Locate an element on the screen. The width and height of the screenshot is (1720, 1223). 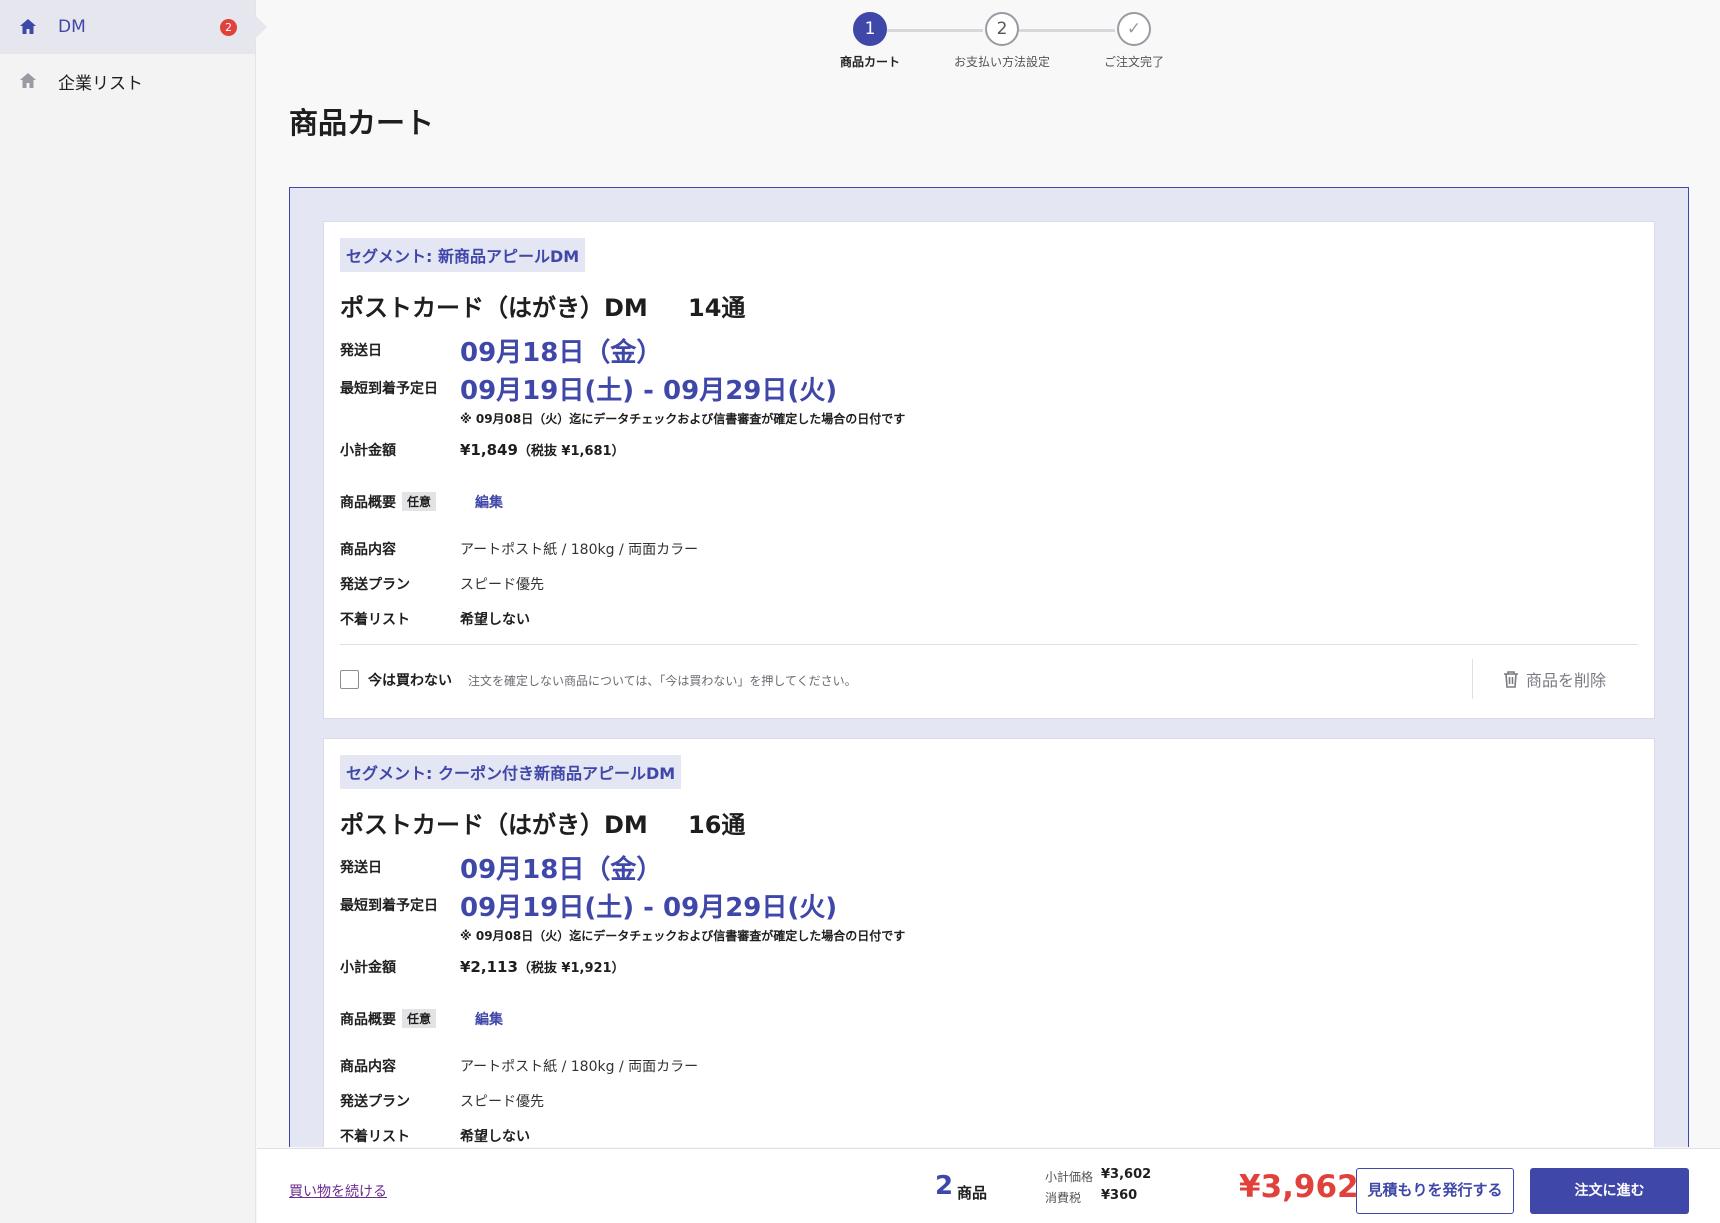
tax-value: ¥360 is located at coordinates (1119, 1195).